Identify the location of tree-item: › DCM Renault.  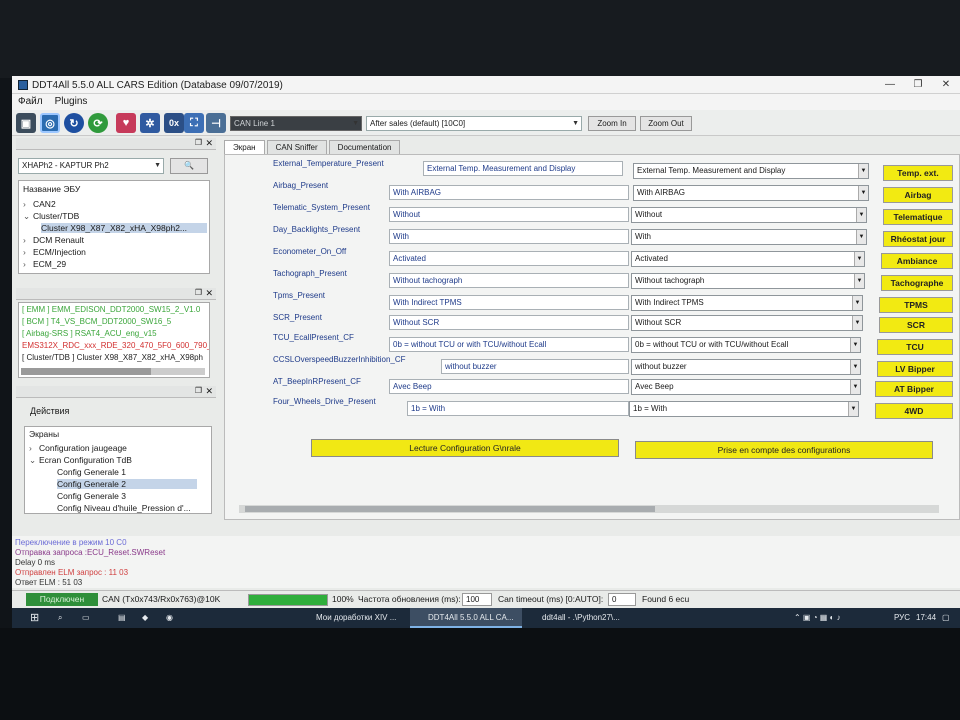
(53, 240).